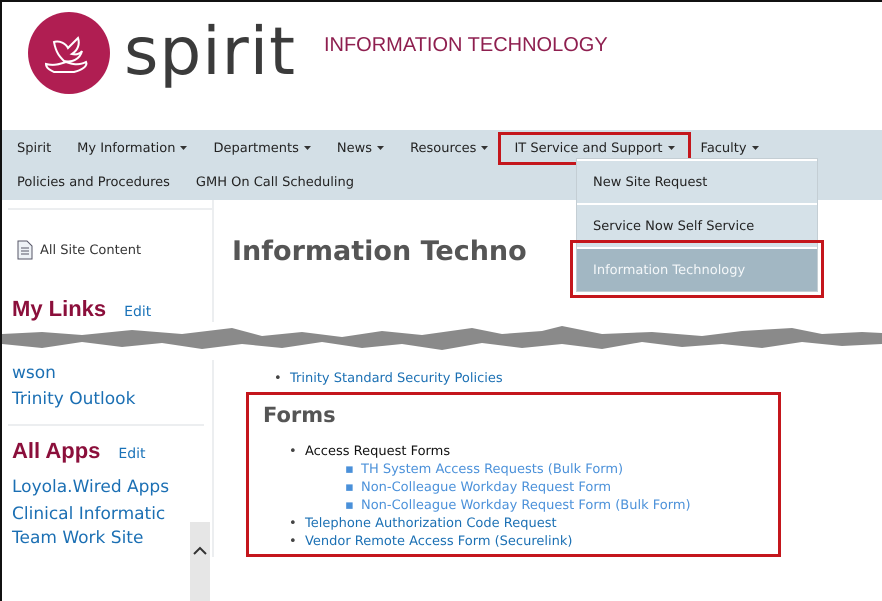 This screenshot has width=882, height=601. What do you see at coordinates (110, 538) in the screenshot?
I see `sidebar-link: Team Work Site` at bounding box center [110, 538].